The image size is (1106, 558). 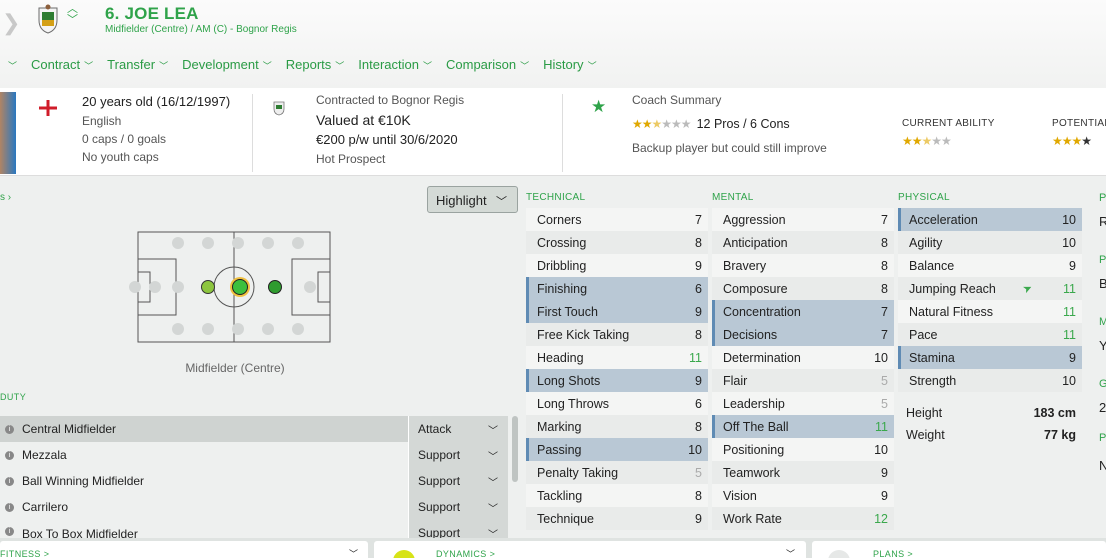 I want to click on attribute-row: Positioning 10, so click(x=803, y=449).